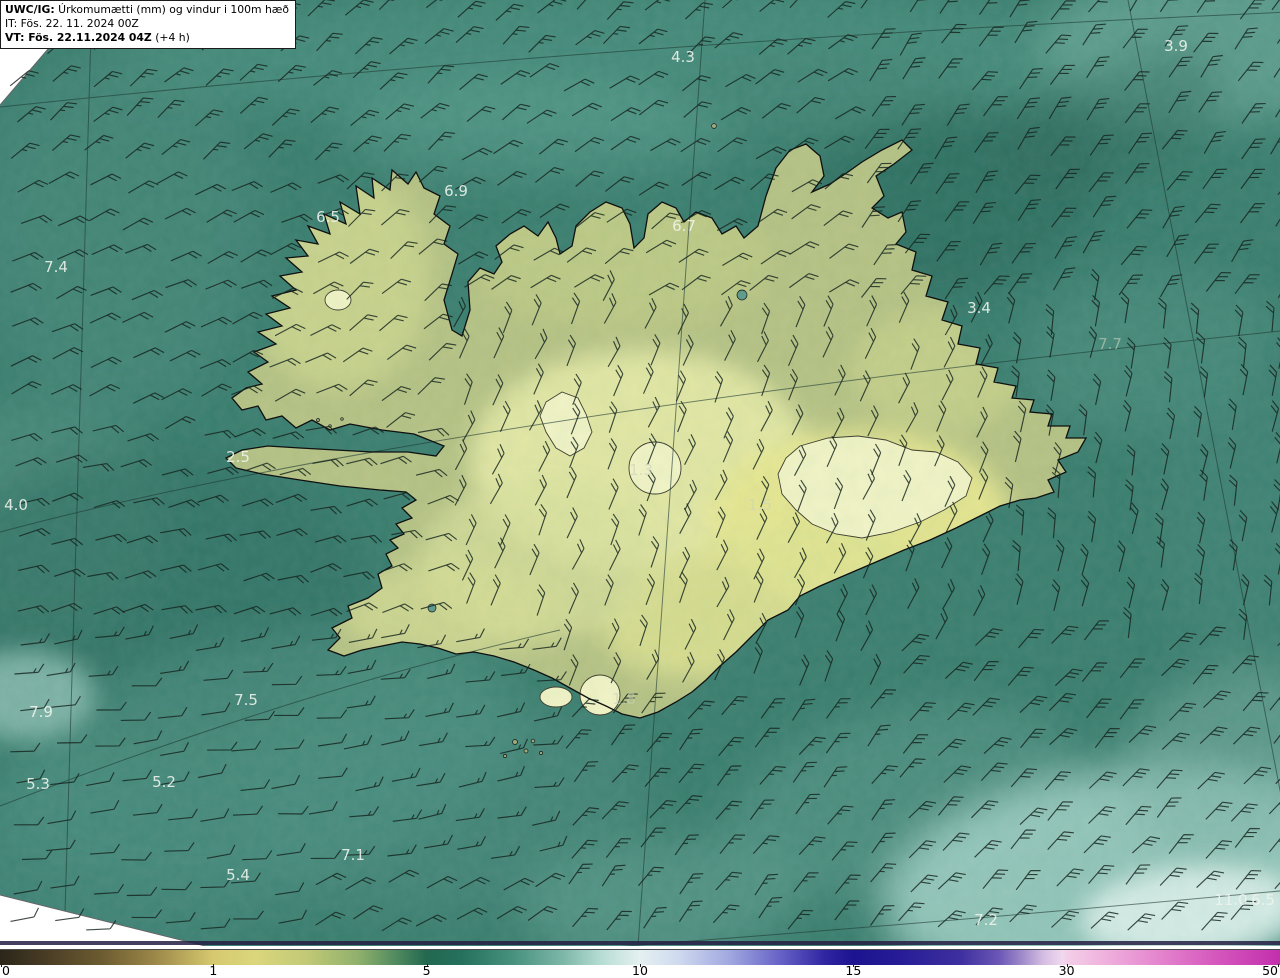 This screenshot has width=1280, height=978. What do you see at coordinates (684, 226) in the screenshot?
I see `contour-label: 6.7` at bounding box center [684, 226].